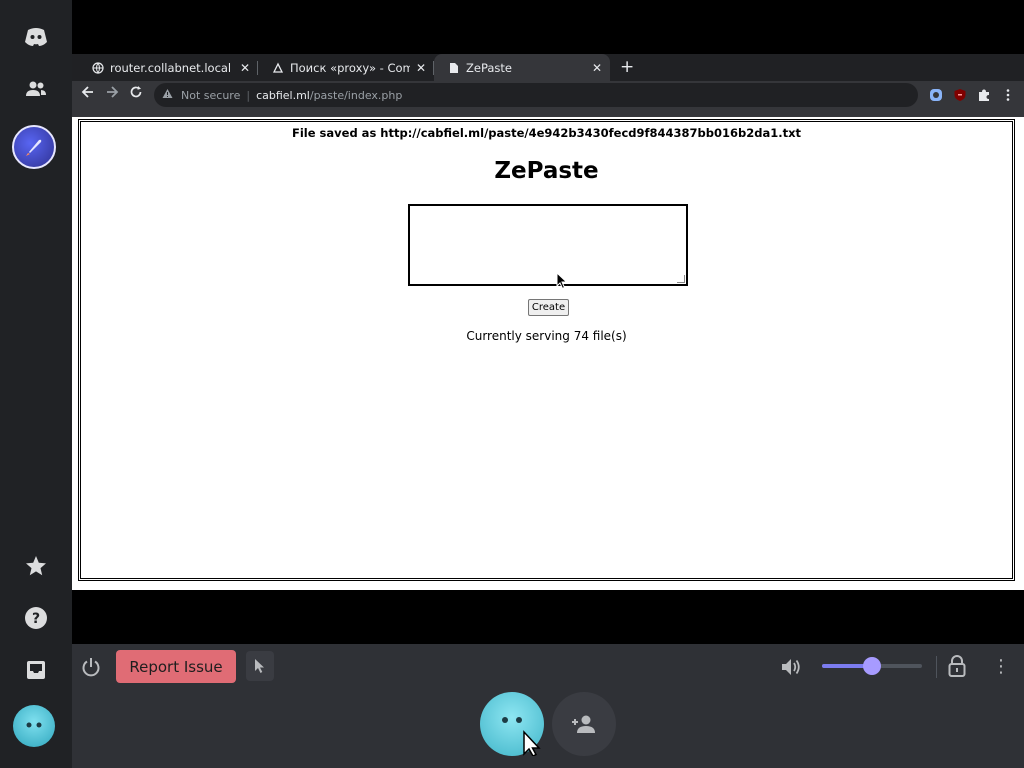 Image resolution: width=1024 pixels, height=768 pixels. What do you see at coordinates (522, 67) in the screenshot?
I see `tab-zepaste: ZePaste ✕` at bounding box center [522, 67].